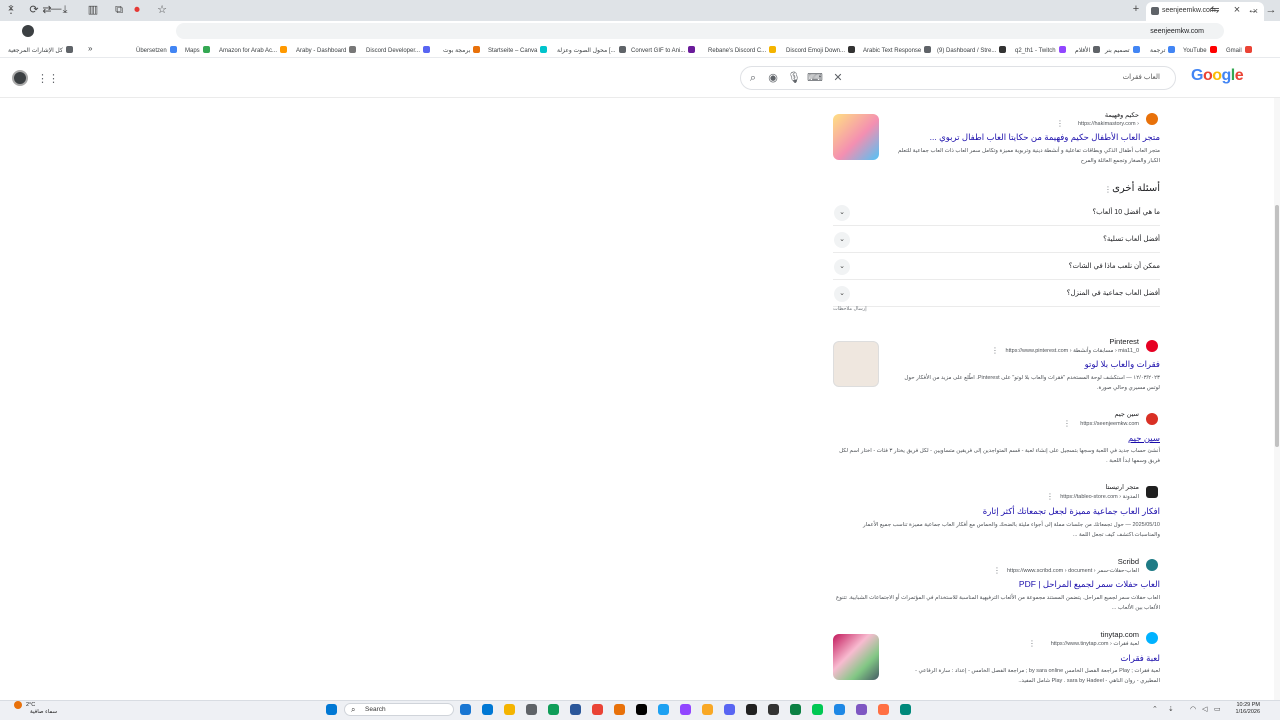  I want to click on lens-icon: ◉, so click(773, 78).